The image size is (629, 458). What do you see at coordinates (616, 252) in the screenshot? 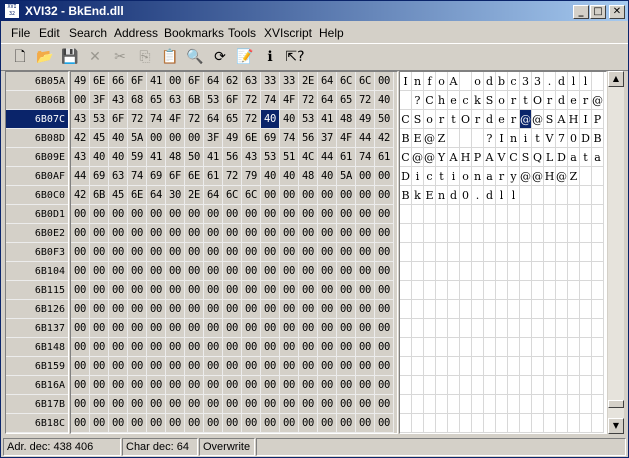
I see `vertical-scrollbar: ▲ ▼` at bounding box center [616, 252].